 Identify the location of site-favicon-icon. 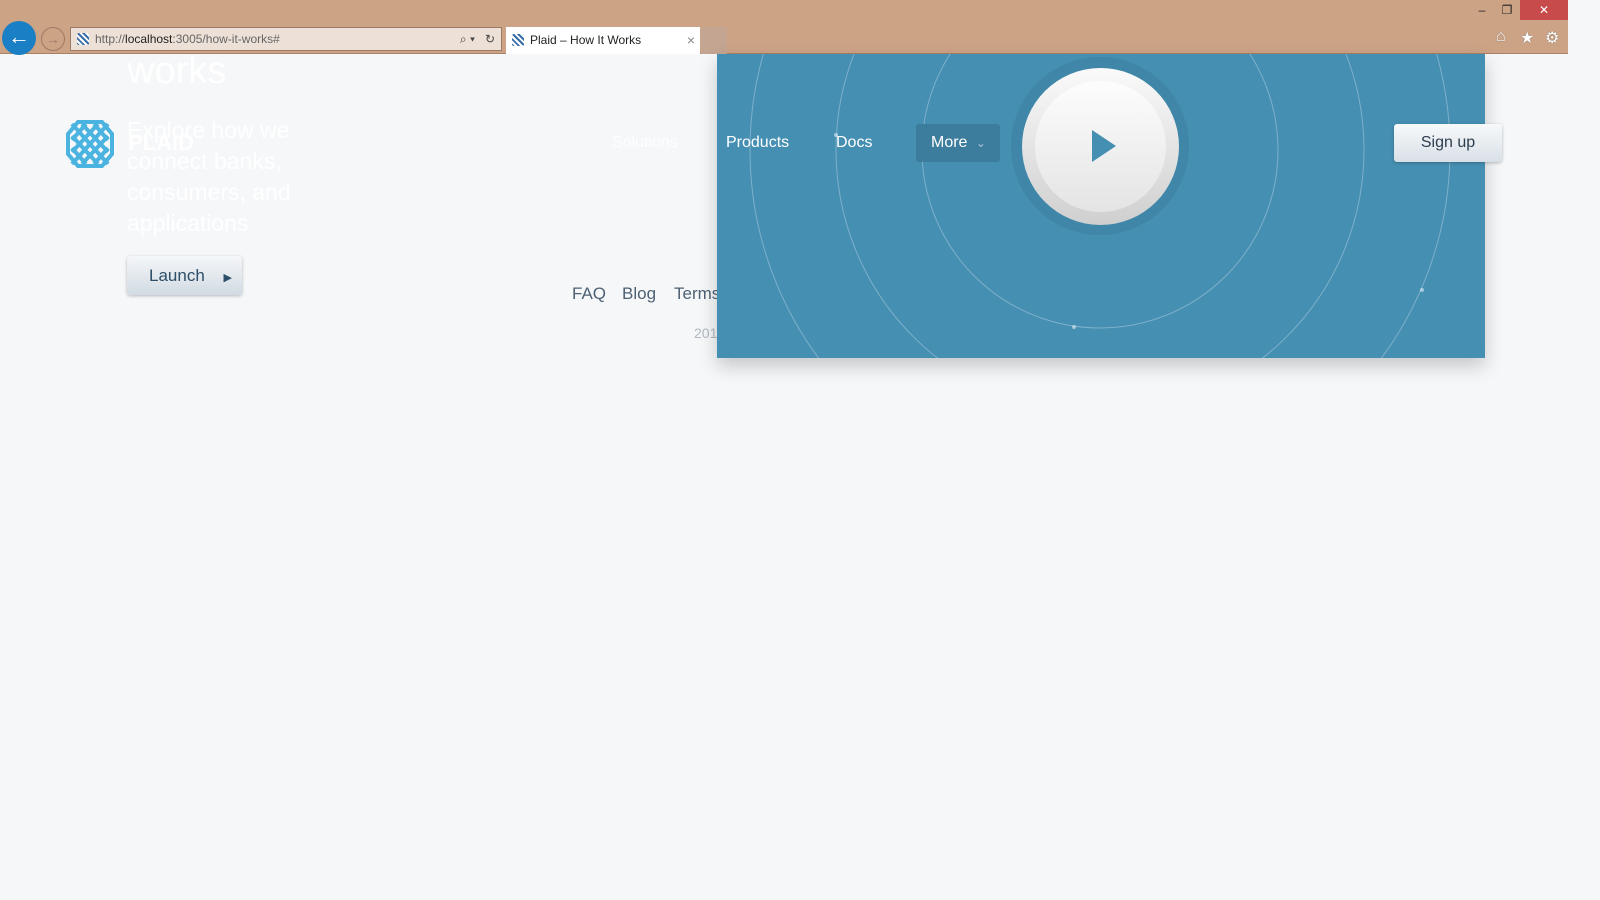
(83, 39).